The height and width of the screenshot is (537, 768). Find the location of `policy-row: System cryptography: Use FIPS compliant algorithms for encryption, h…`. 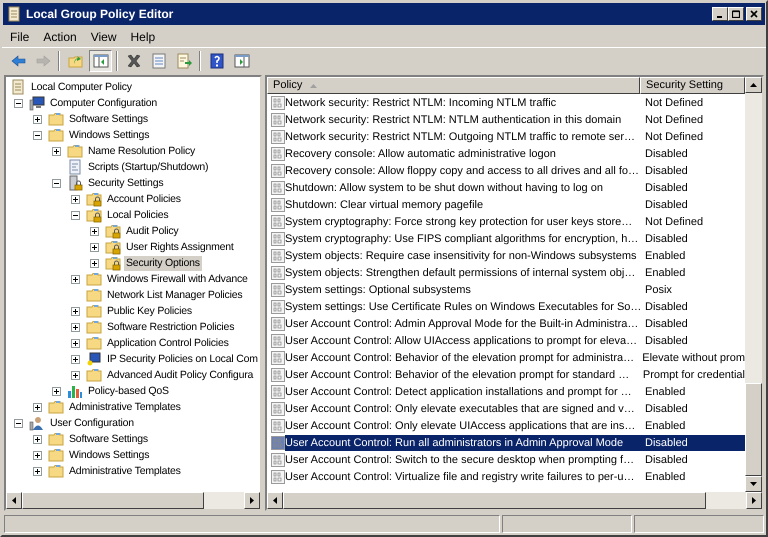

policy-row: System cryptography: Use FIPS compliant algorithms for encryption, h… is located at coordinates (463, 238).